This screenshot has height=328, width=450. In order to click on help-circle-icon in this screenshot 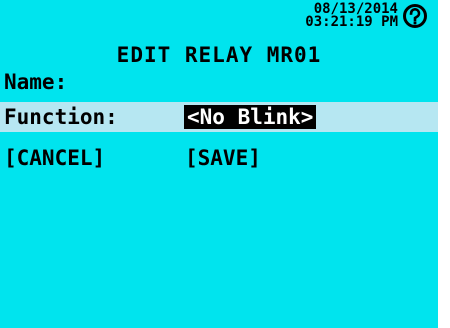, I will do `click(415, 16)`.